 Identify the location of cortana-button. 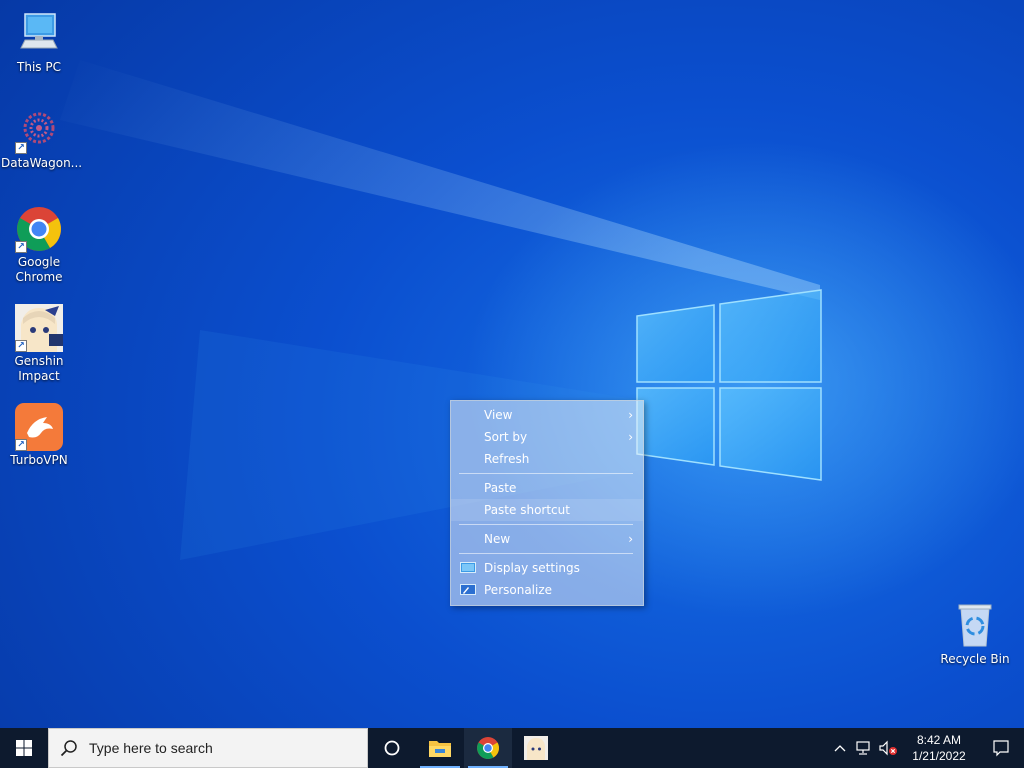
(392, 748).